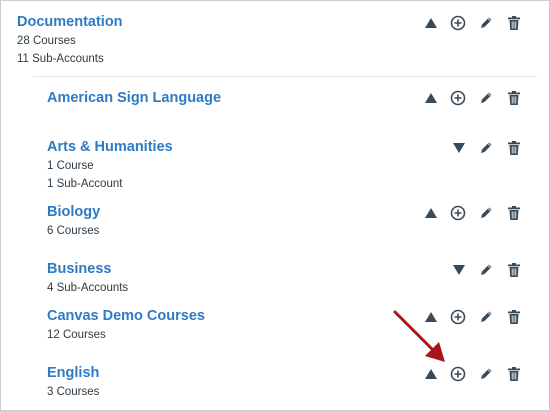 The height and width of the screenshot is (411, 550). I want to click on divider, so click(285, 76).